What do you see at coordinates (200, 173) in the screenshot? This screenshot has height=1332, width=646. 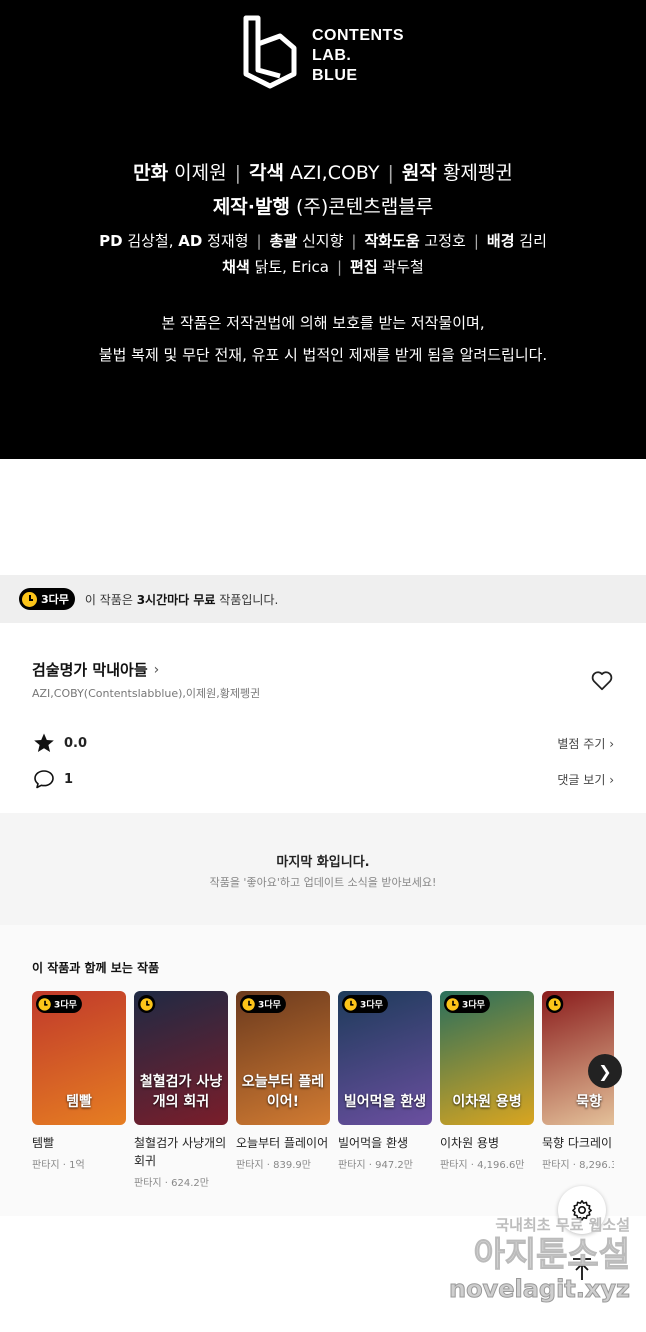 I see `credit-name: 이제원` at bounding box center [200, 173].